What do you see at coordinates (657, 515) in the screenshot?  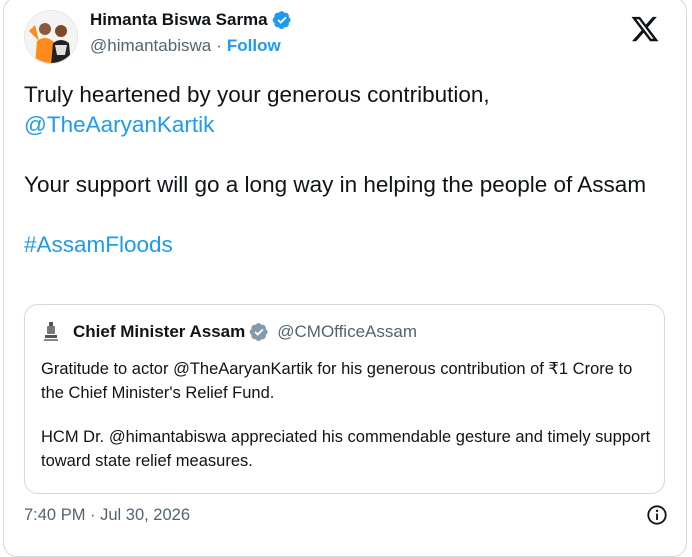 I see `info-icon` at bounding box center [657, 515].